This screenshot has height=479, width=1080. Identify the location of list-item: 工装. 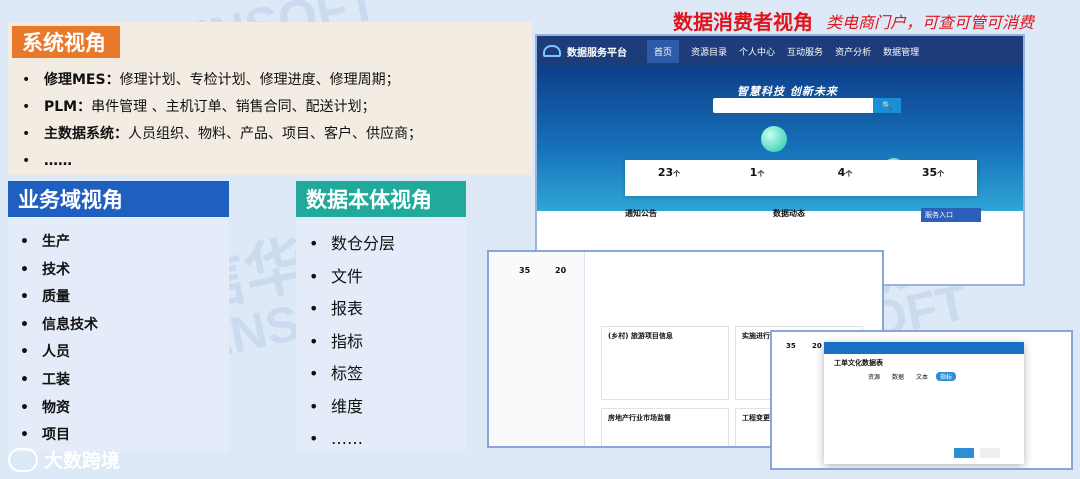
(56, 381).